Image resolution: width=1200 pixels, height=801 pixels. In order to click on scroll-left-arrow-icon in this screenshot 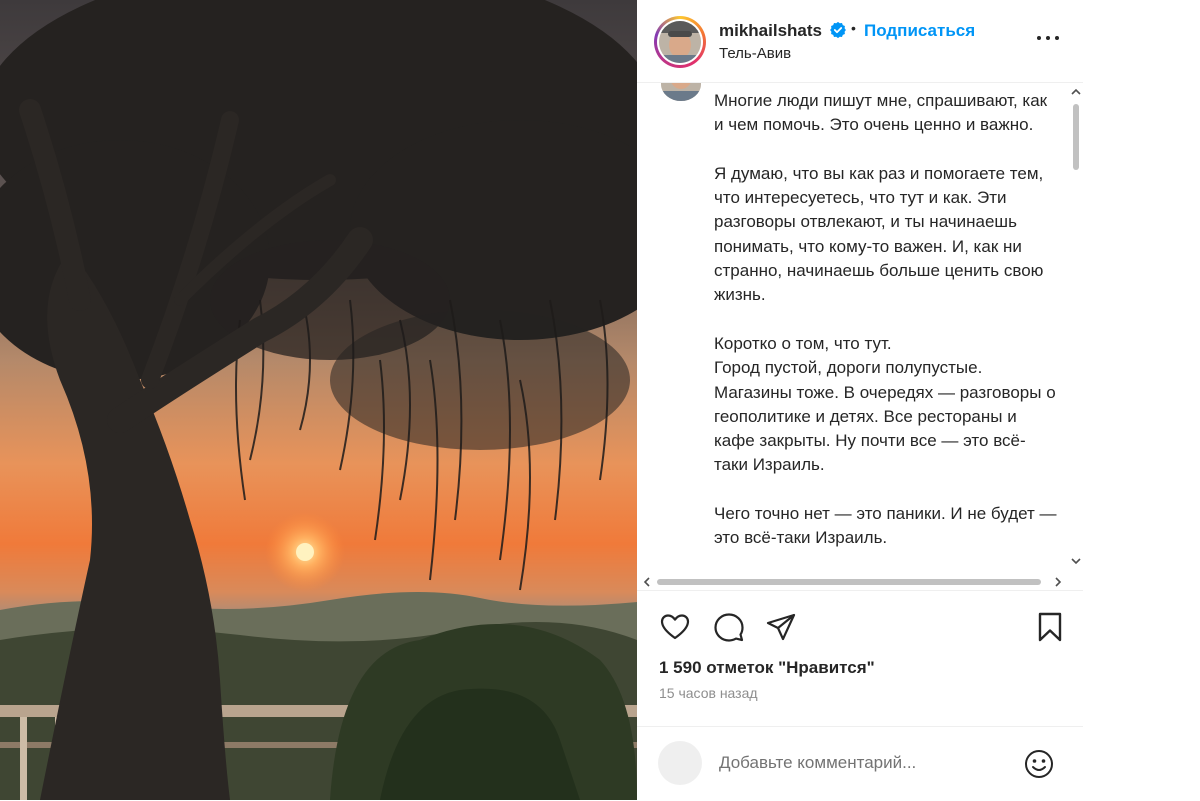, I will do `click(647, 582)`.